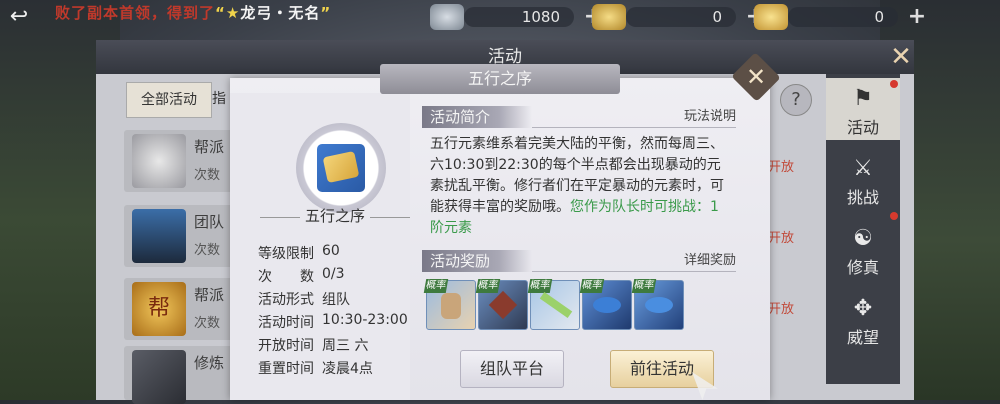 The width and height of the screenshot is (1000, 404). I want to click on info-key: 等级限制, so click(286, 254).